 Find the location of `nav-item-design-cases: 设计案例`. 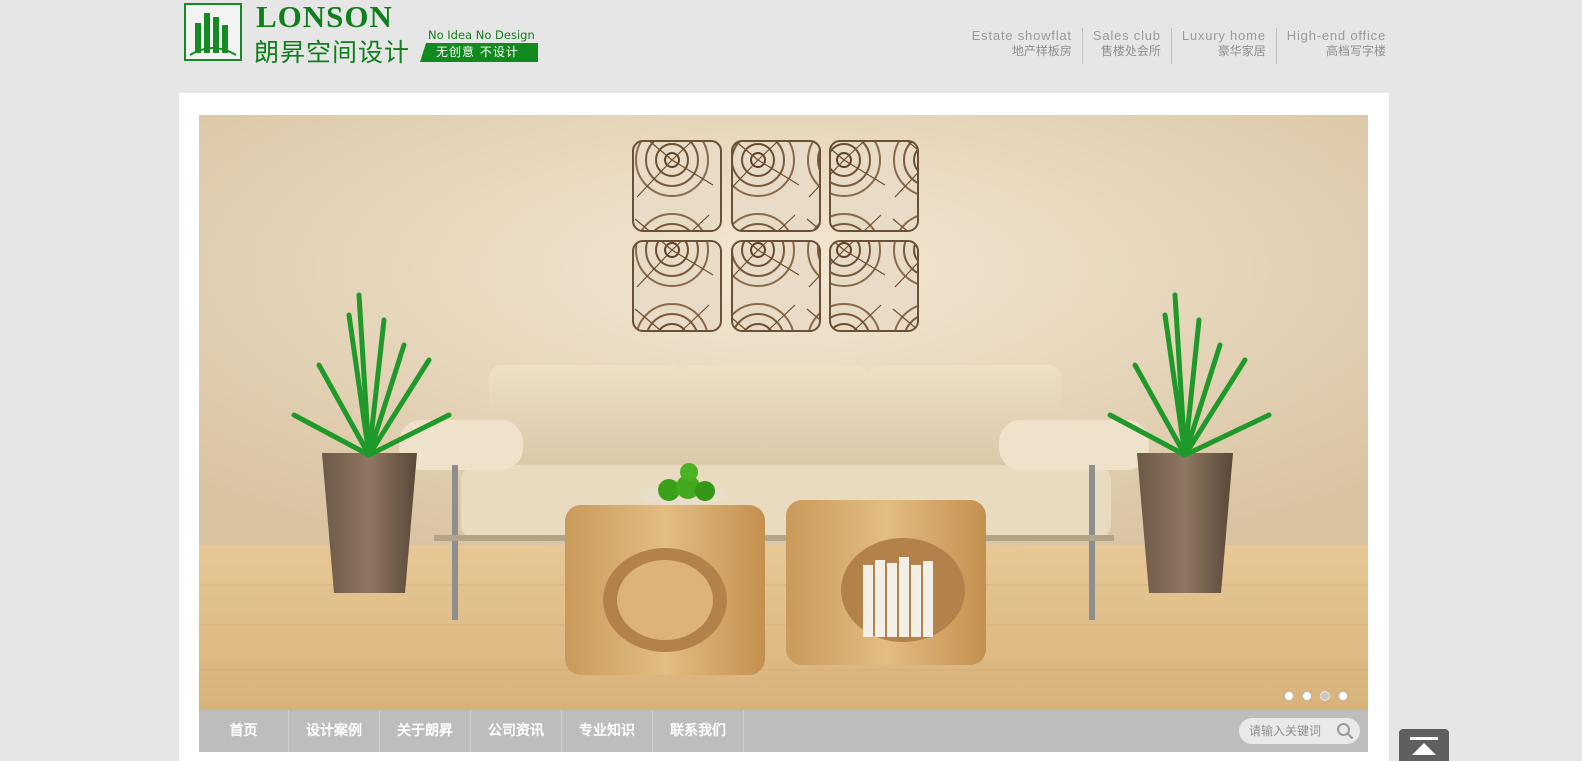

nav-item-design-cases: 设计案例 is located at coordinates (334, 731).